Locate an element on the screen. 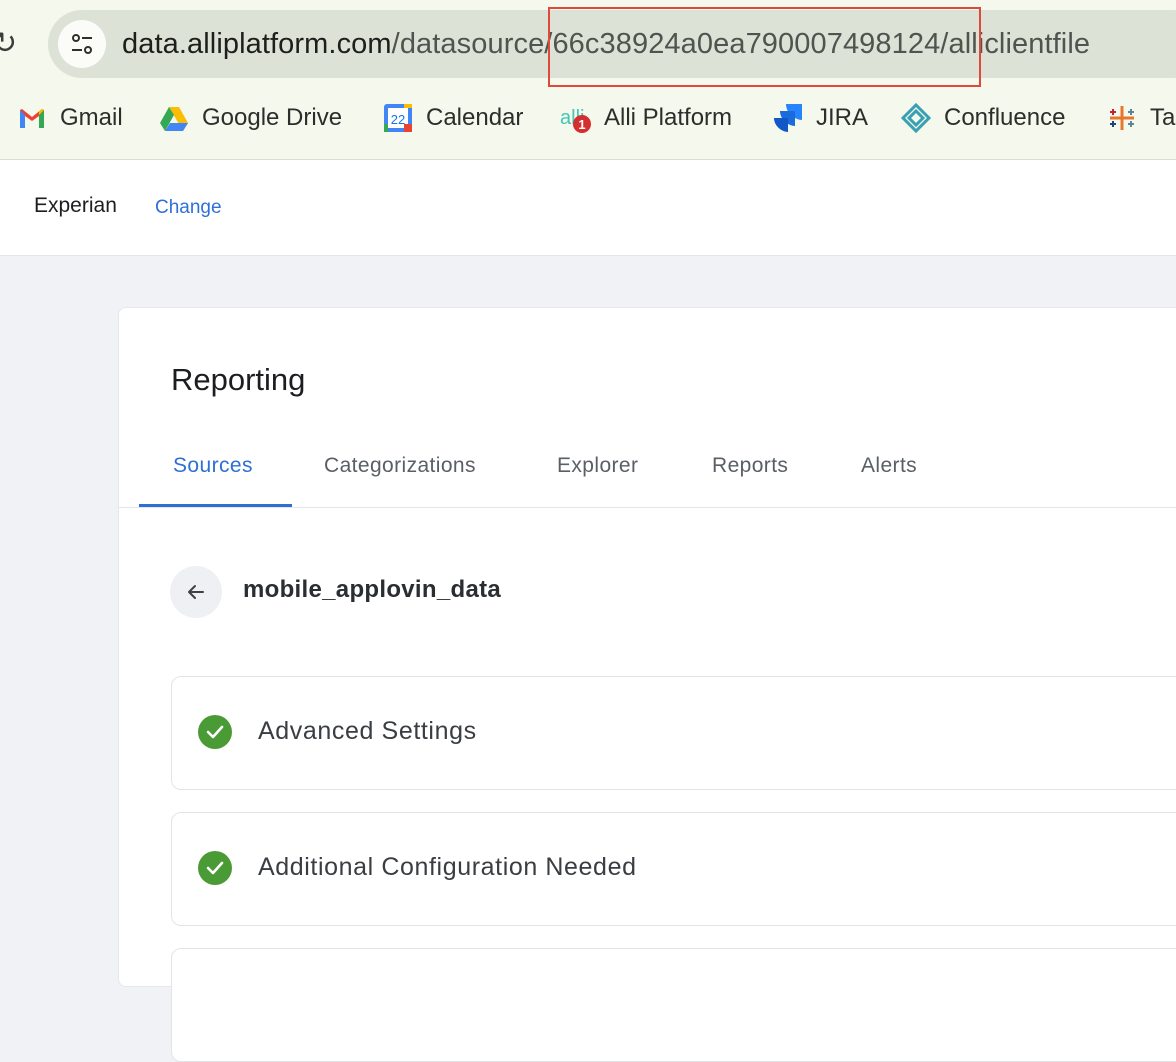  page-title: Reporting is located at coordinates (238, 379).